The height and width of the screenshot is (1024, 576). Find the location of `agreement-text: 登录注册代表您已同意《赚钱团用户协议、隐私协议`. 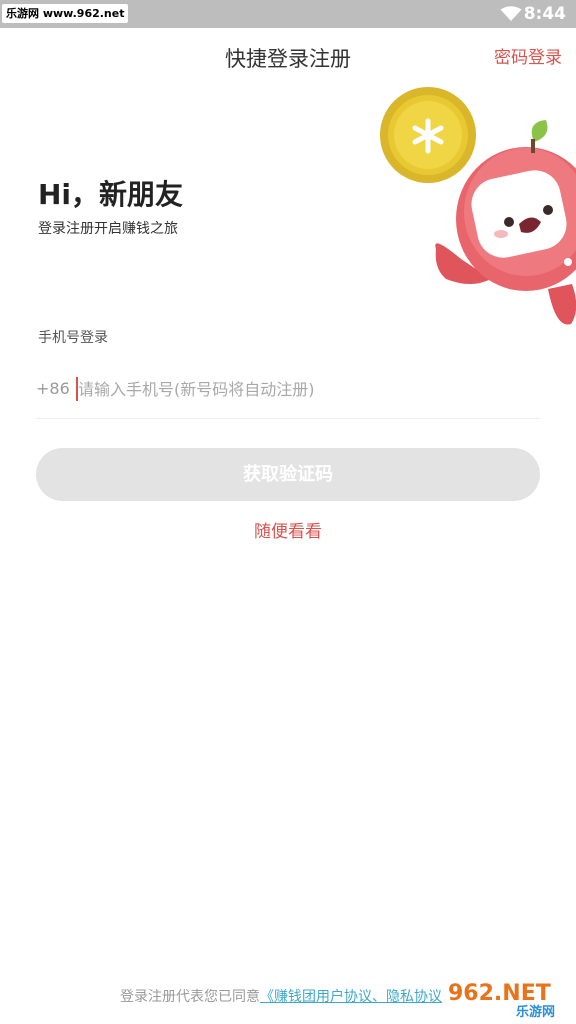

agreement-text: 登录注册代表您已同意《赚钱团用户协议、隐私协议 is located at coordinates (281, 997).